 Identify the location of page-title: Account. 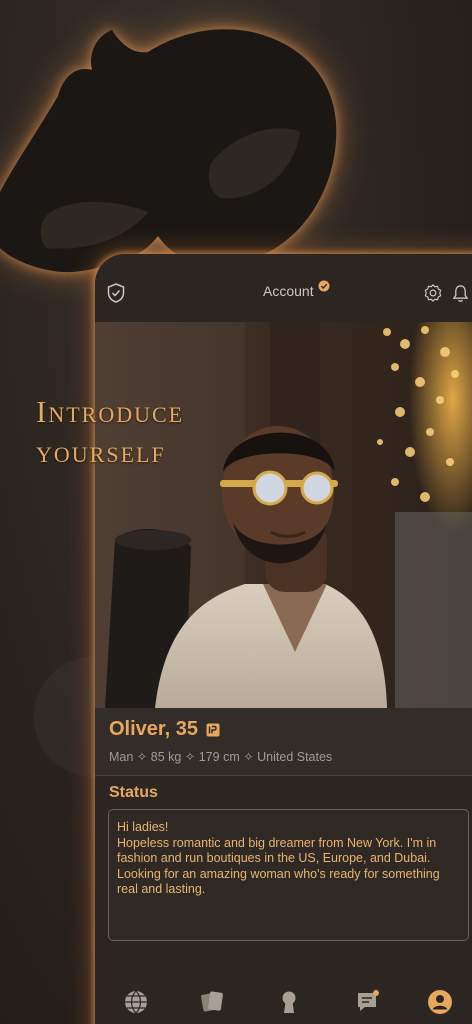
(288, 291).